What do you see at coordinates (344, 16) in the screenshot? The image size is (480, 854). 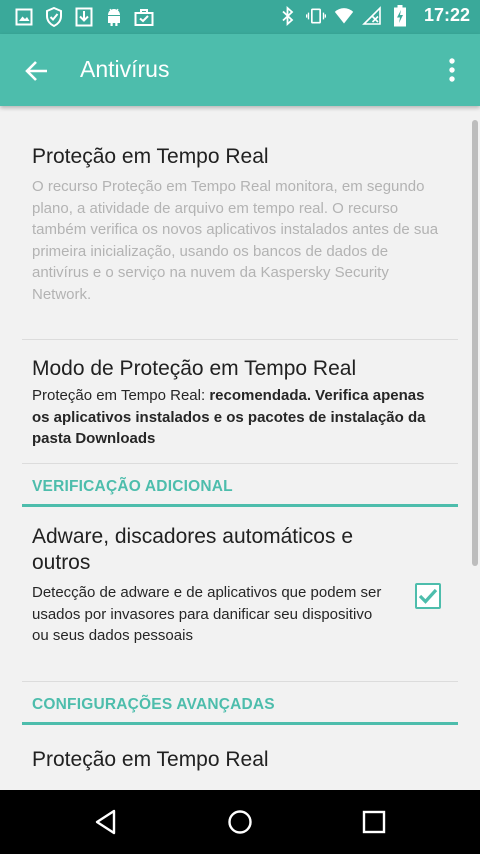 I see `wifi-icon` at bounding box center [344, 16].